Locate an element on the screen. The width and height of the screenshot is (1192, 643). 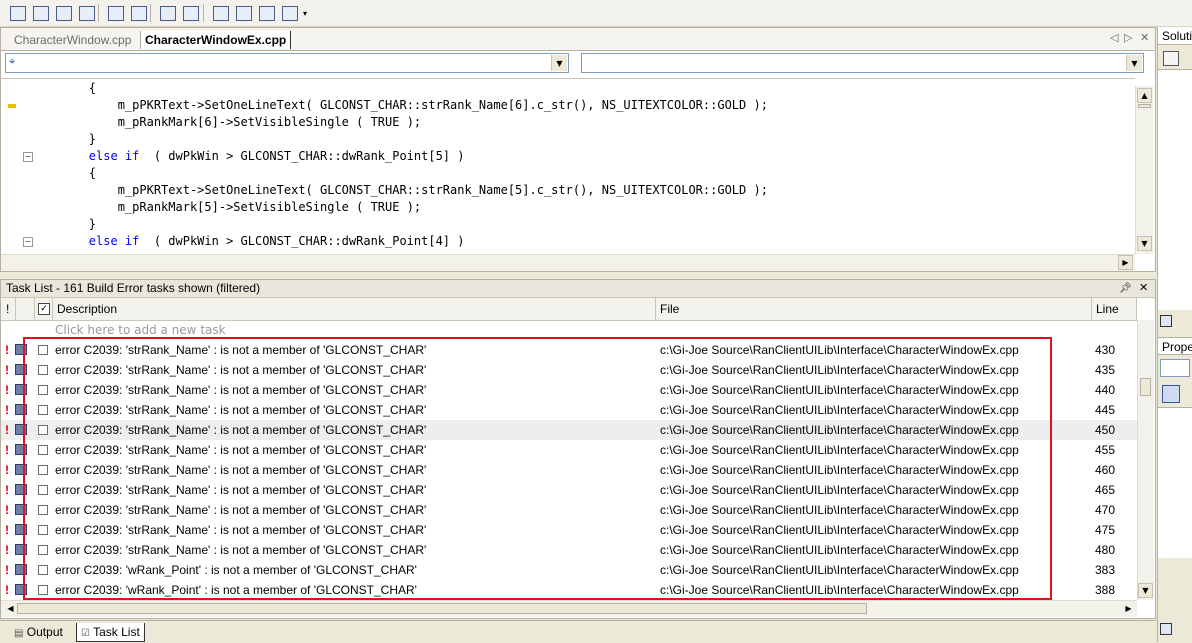
task-line: 435 is located at coordinates (1105, 370).